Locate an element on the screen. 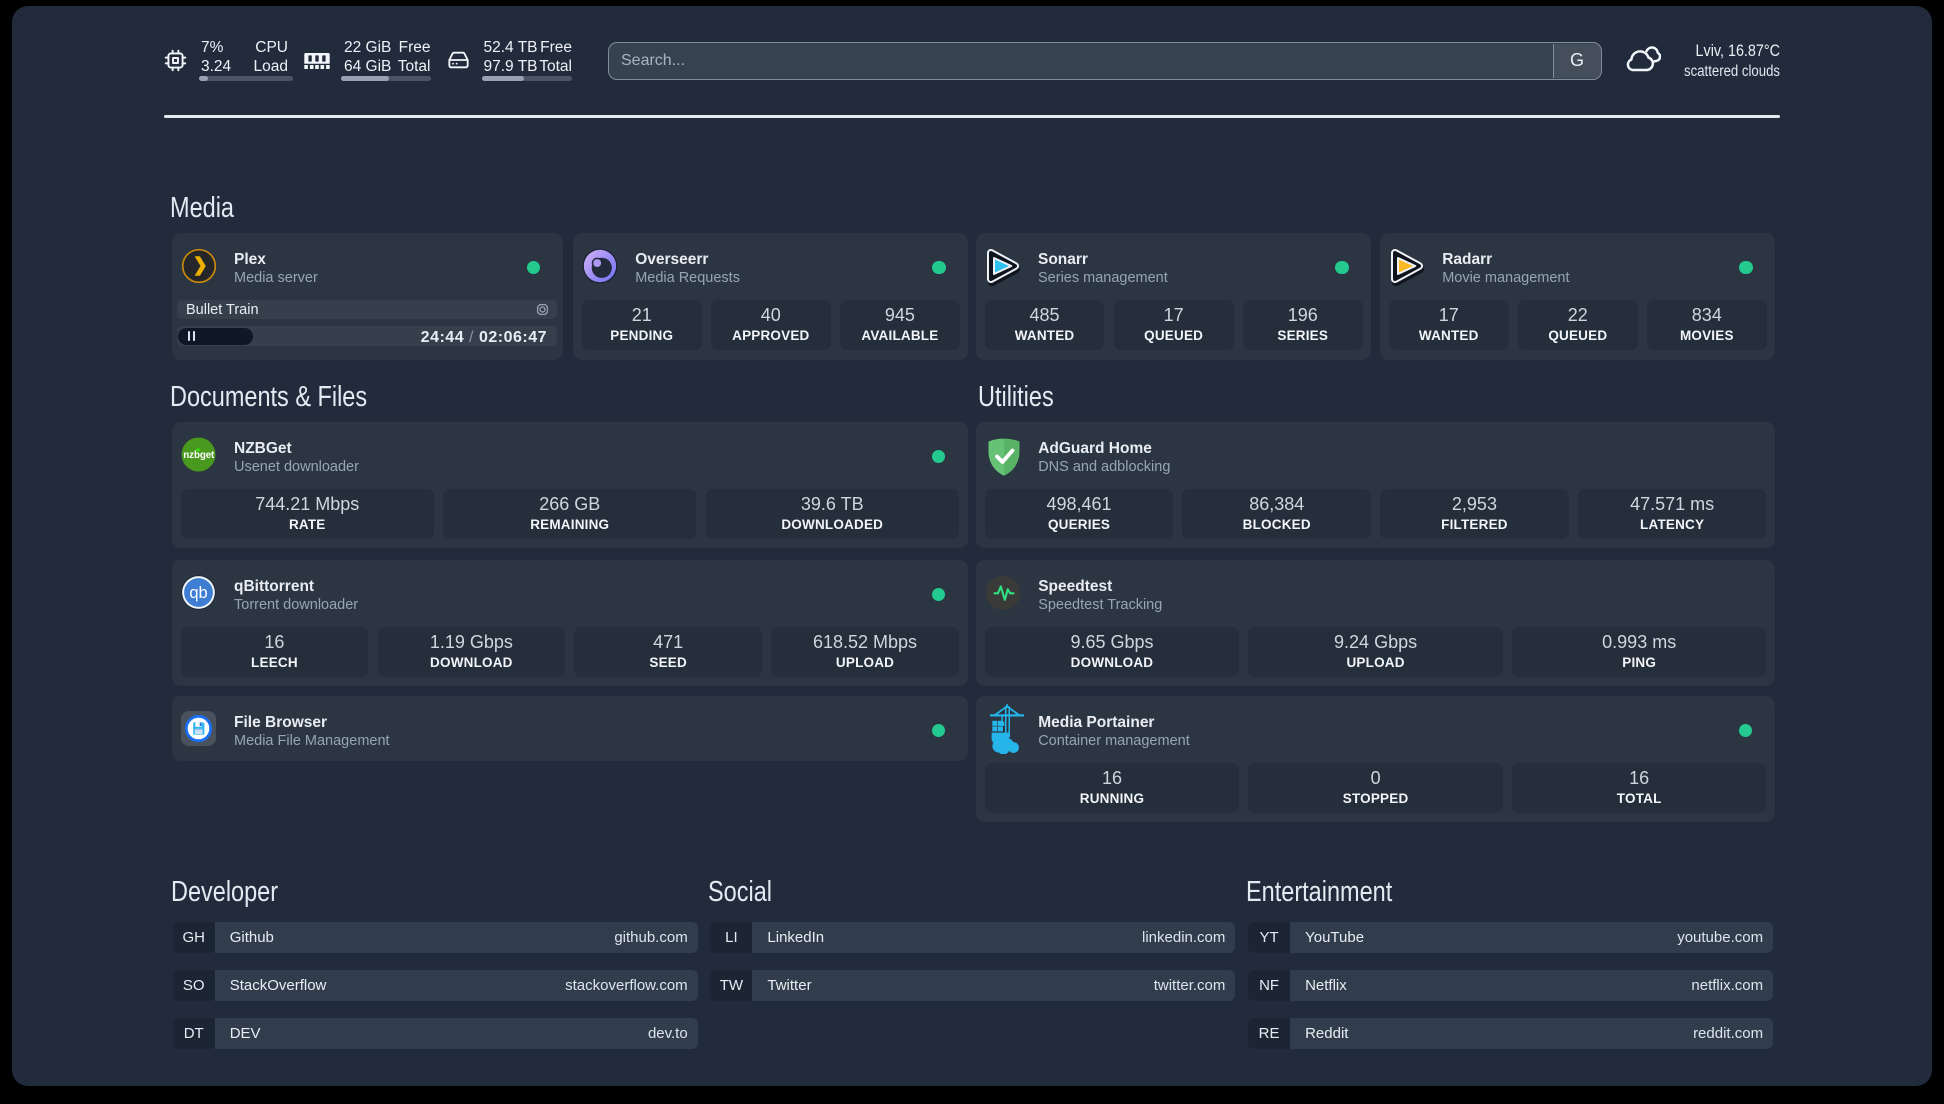 This screenshot has height=1104, width=1944. svg-text: nzbget is located at coordinates (199, 455).